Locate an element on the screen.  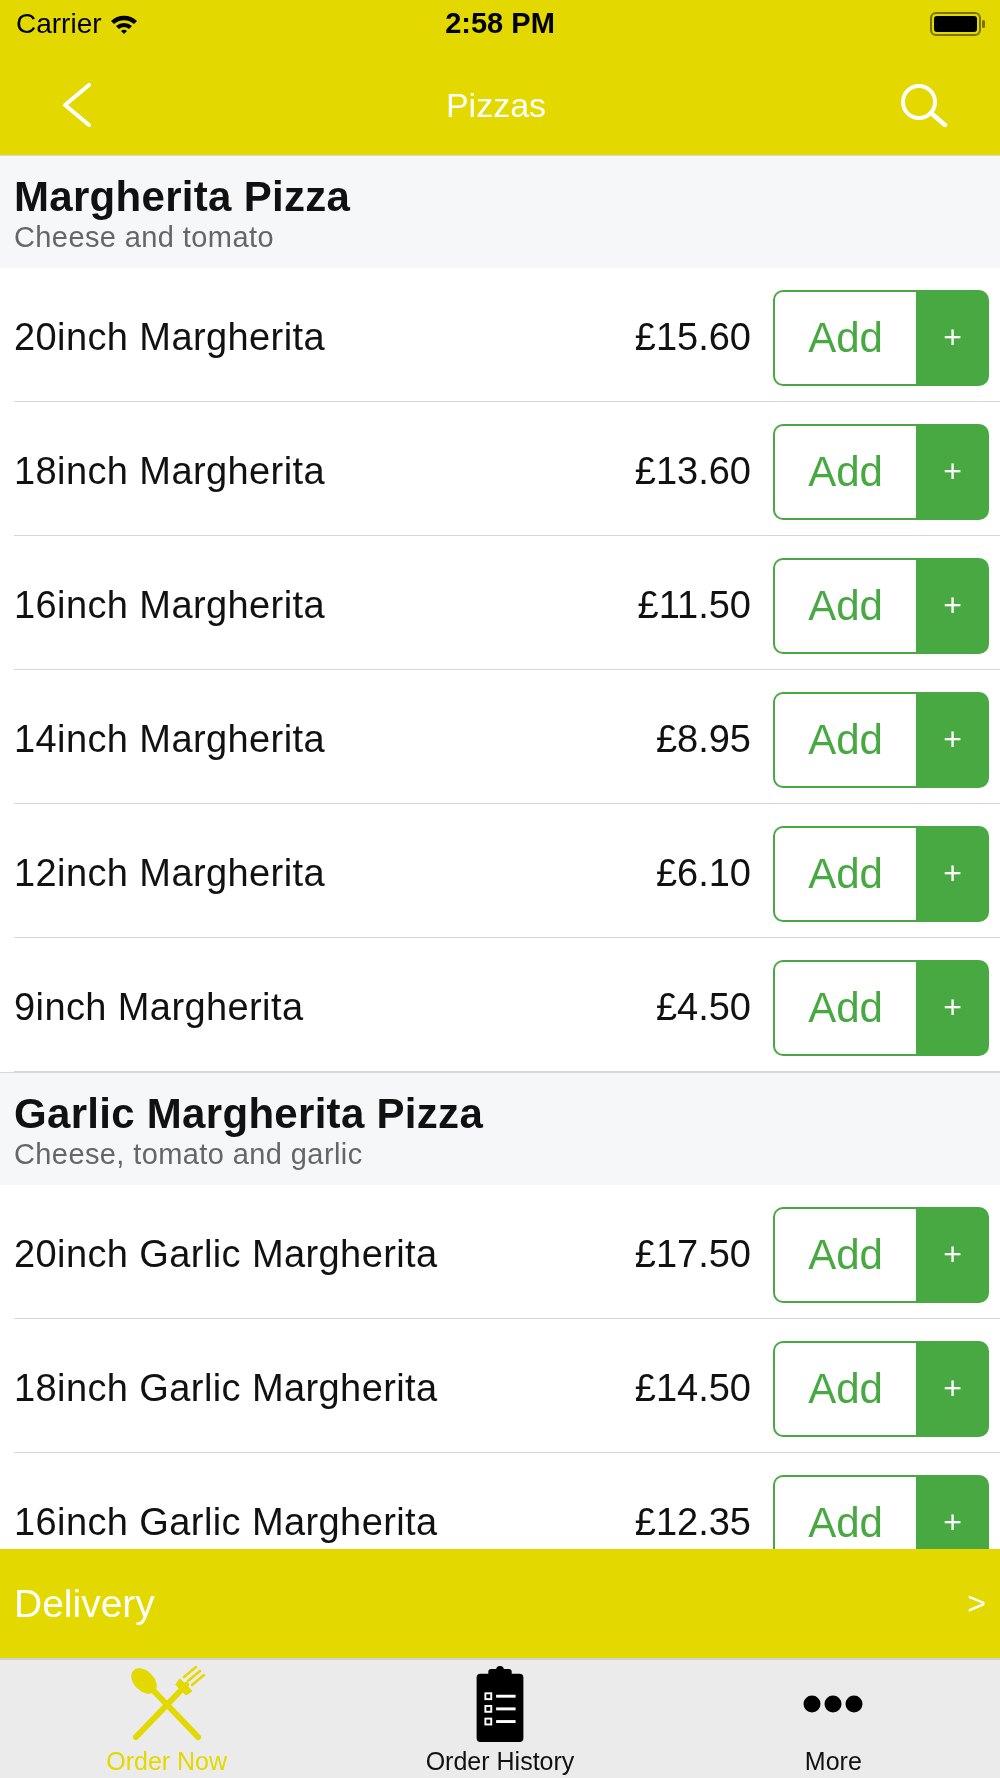
section-subtitle: Cheese and tomato is located at coordinates (144, 237).